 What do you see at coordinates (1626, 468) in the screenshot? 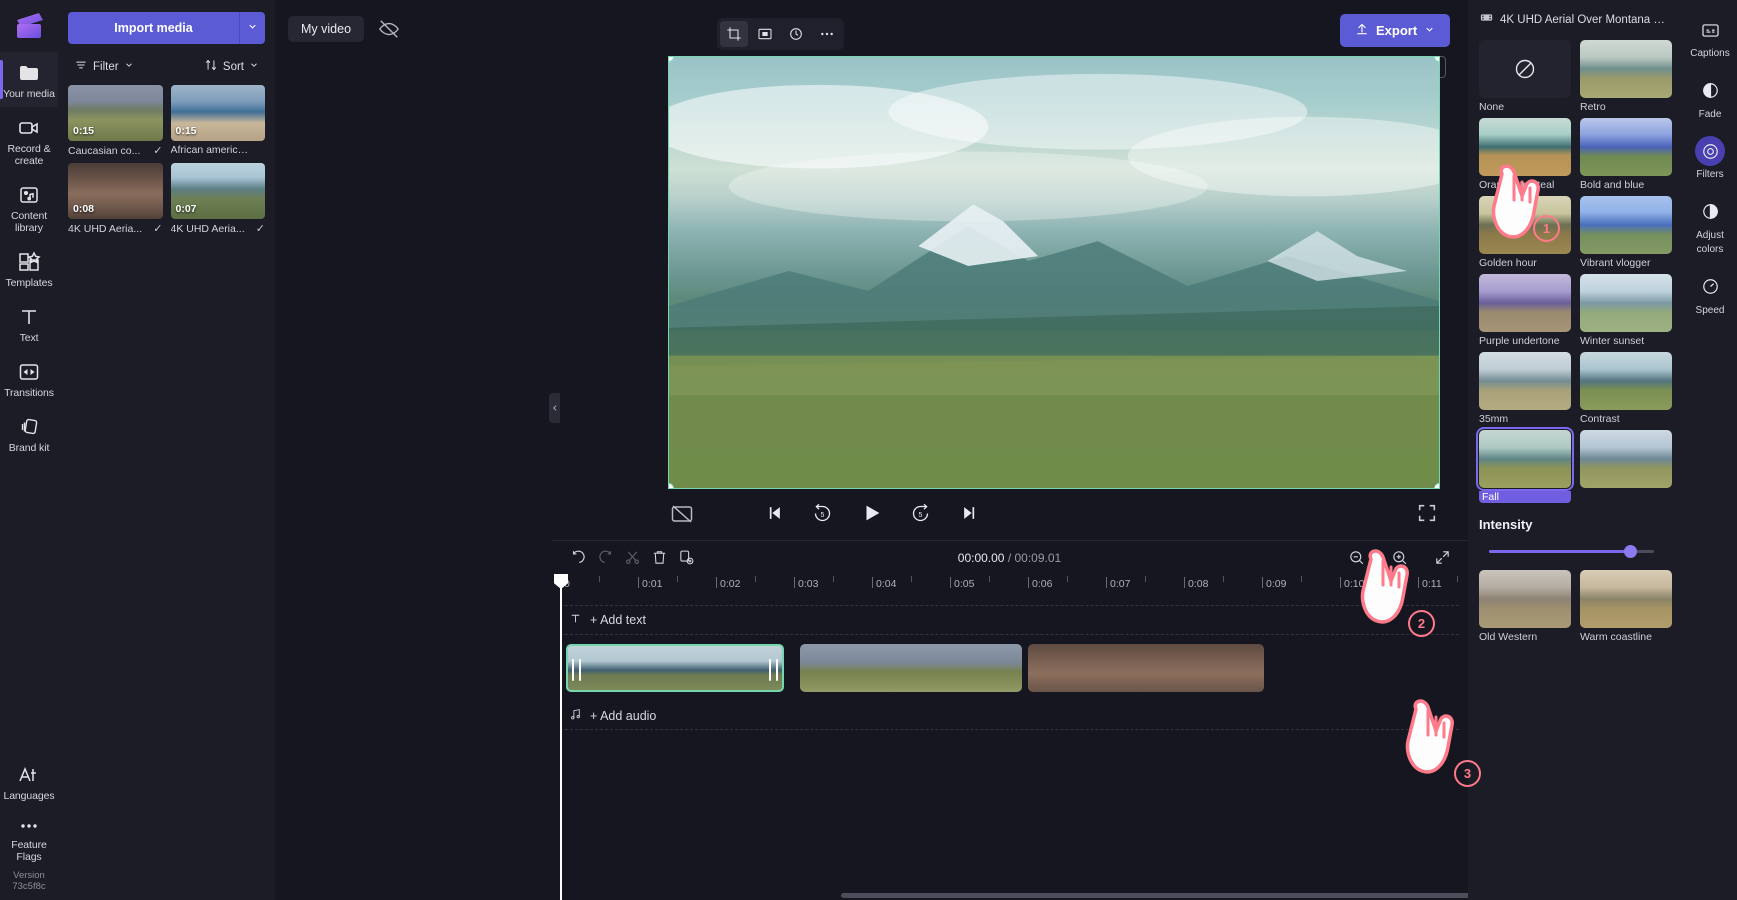
I see `filter-option-unnamed` at bounding box center [1626, 468].